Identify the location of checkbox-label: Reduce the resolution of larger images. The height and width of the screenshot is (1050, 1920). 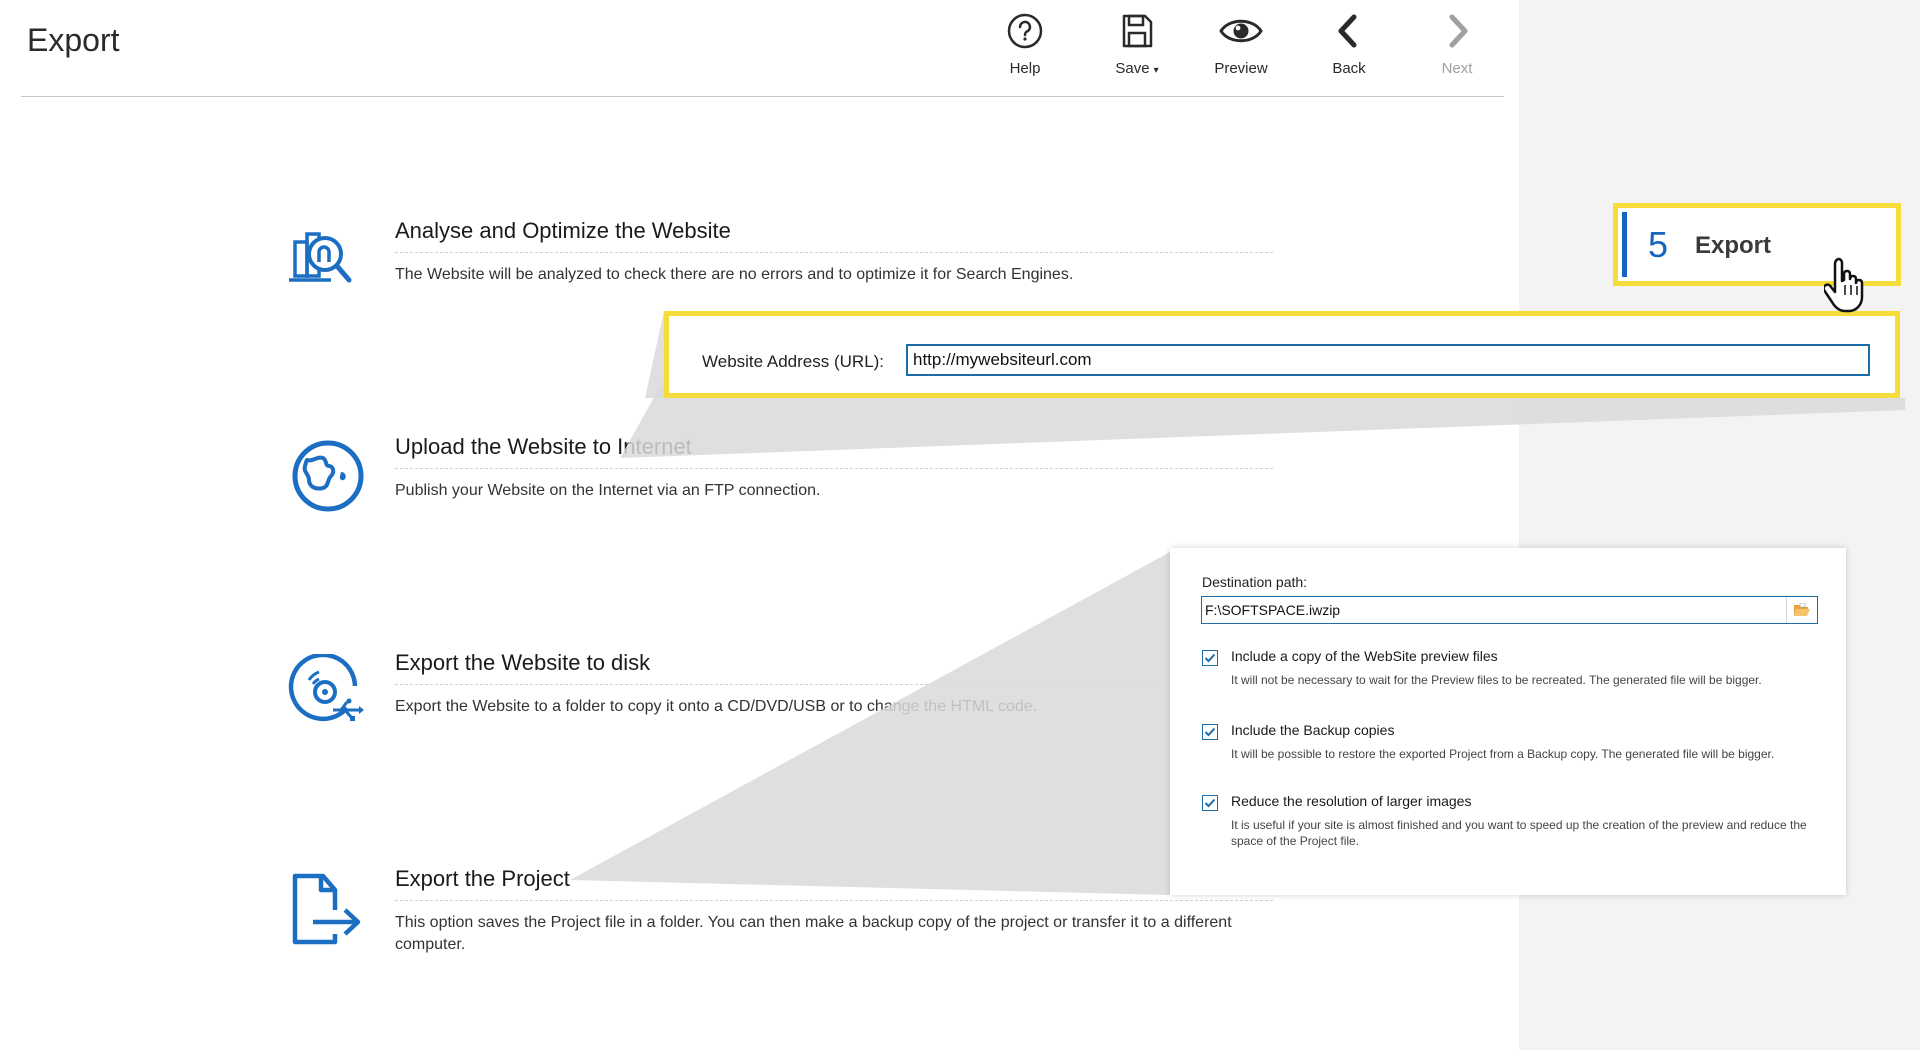
(1351, 801).